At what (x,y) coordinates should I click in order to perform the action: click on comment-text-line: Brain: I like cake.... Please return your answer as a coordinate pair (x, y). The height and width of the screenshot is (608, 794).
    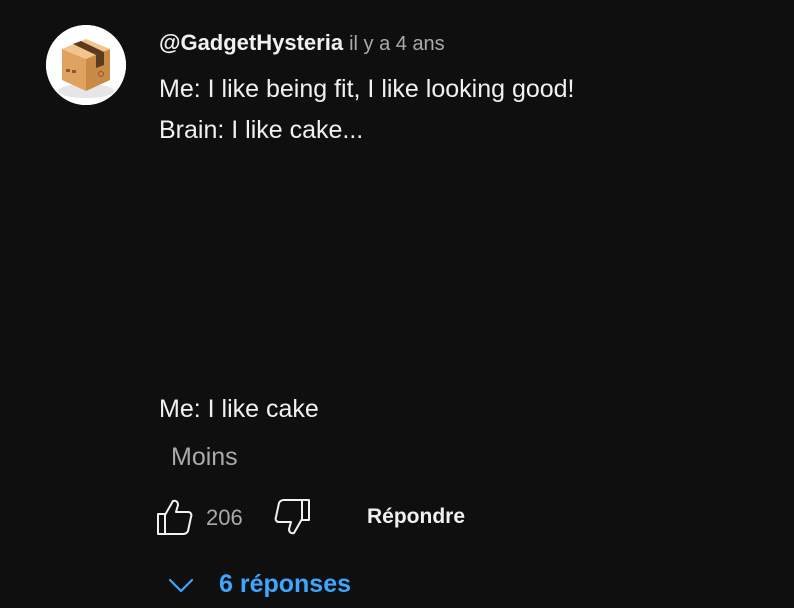
    Looking at the image, I should click on (261, 130).